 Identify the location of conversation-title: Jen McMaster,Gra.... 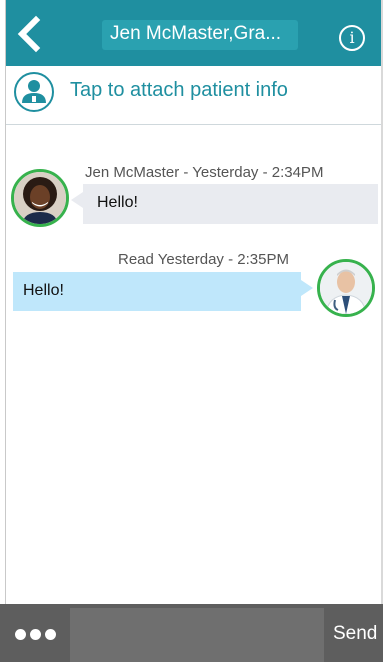
(203, 34).